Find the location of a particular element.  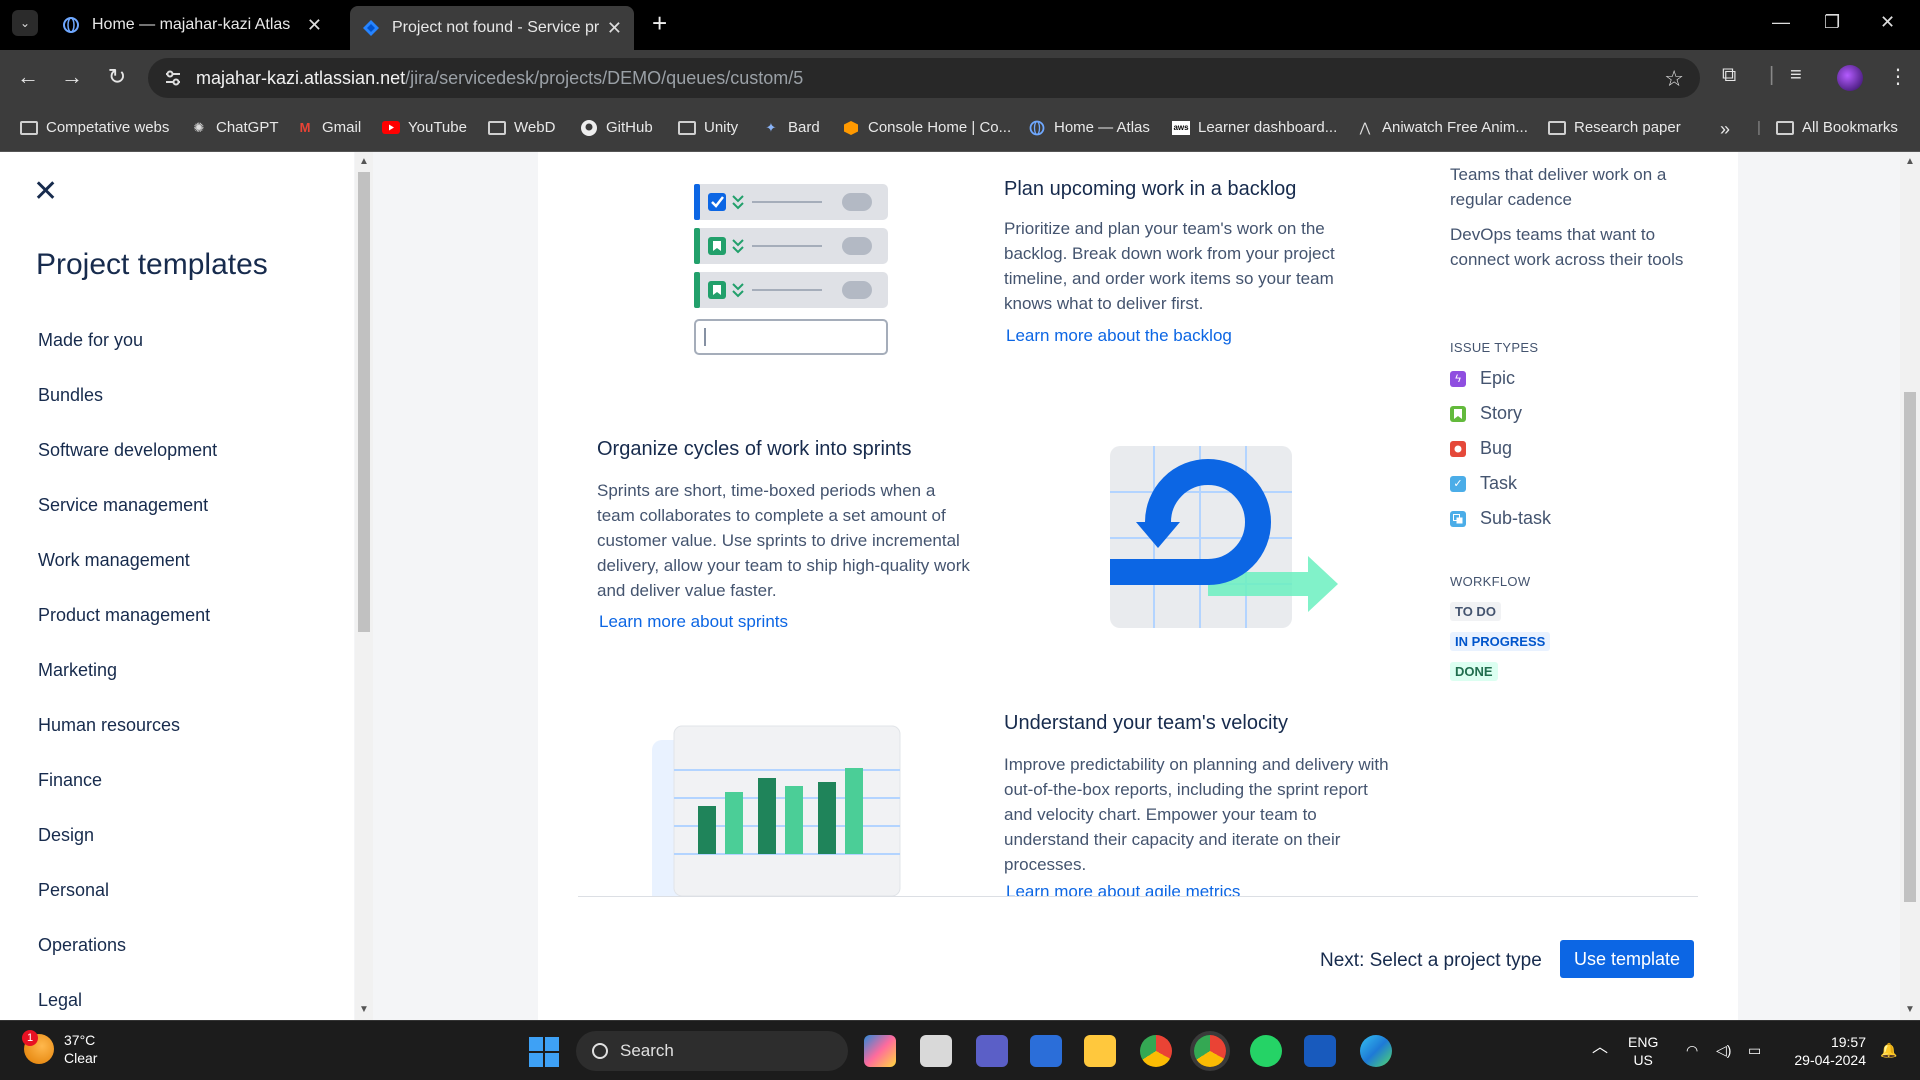

sidebar-item-software-development: Software development is located at coordinates (127, 450).